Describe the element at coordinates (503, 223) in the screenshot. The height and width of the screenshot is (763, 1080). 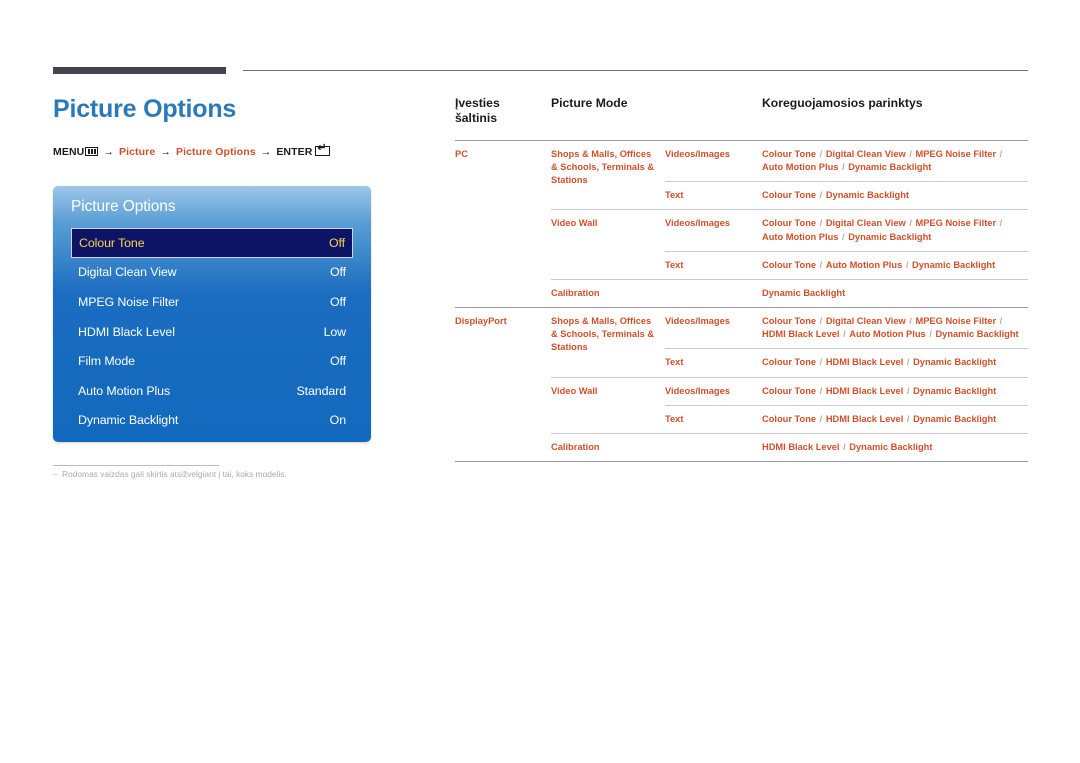
I see `cell-input-source: PC` at that location.